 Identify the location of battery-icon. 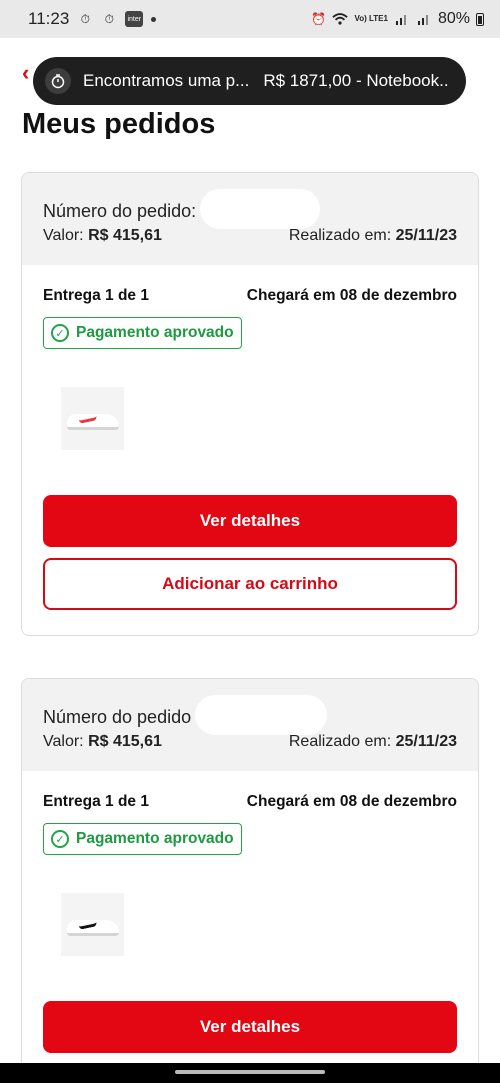
(480, 19).